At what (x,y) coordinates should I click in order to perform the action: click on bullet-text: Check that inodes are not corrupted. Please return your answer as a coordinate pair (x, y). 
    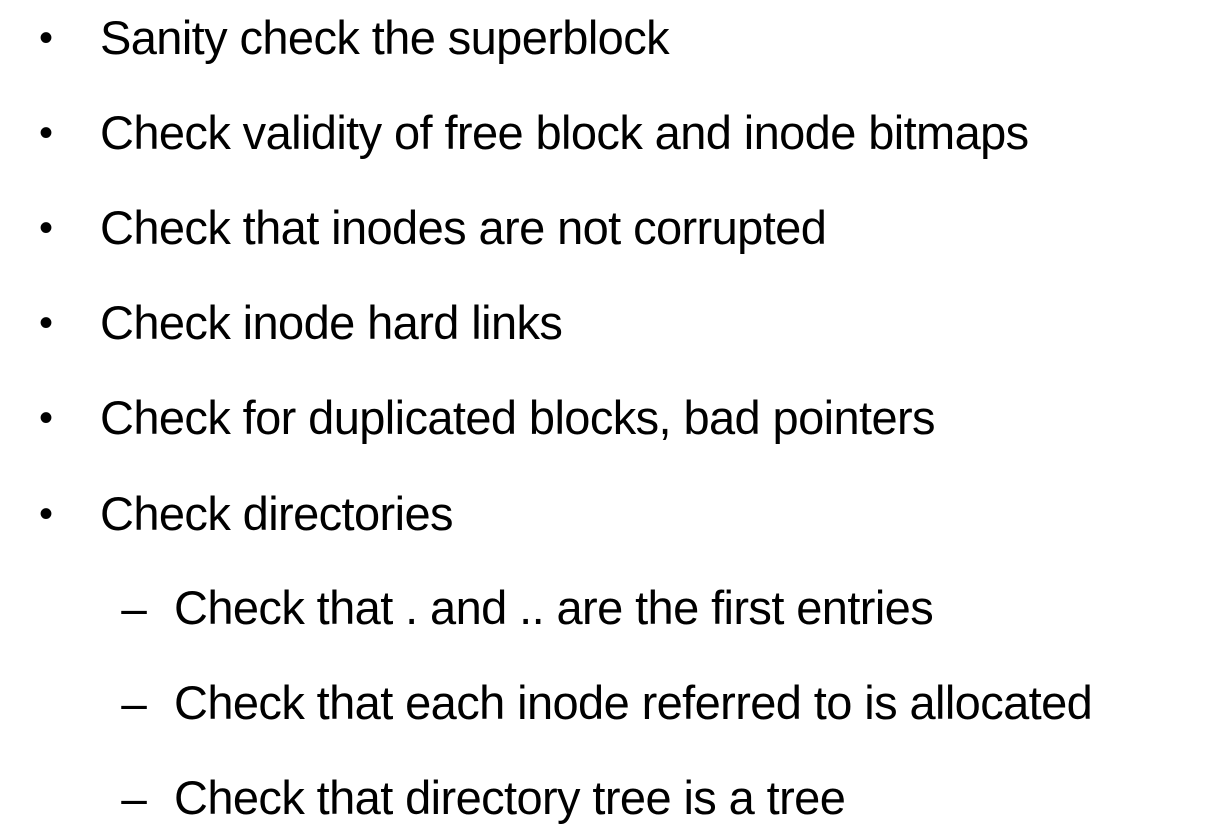
    Looking at the image, I should click on (463, 227).